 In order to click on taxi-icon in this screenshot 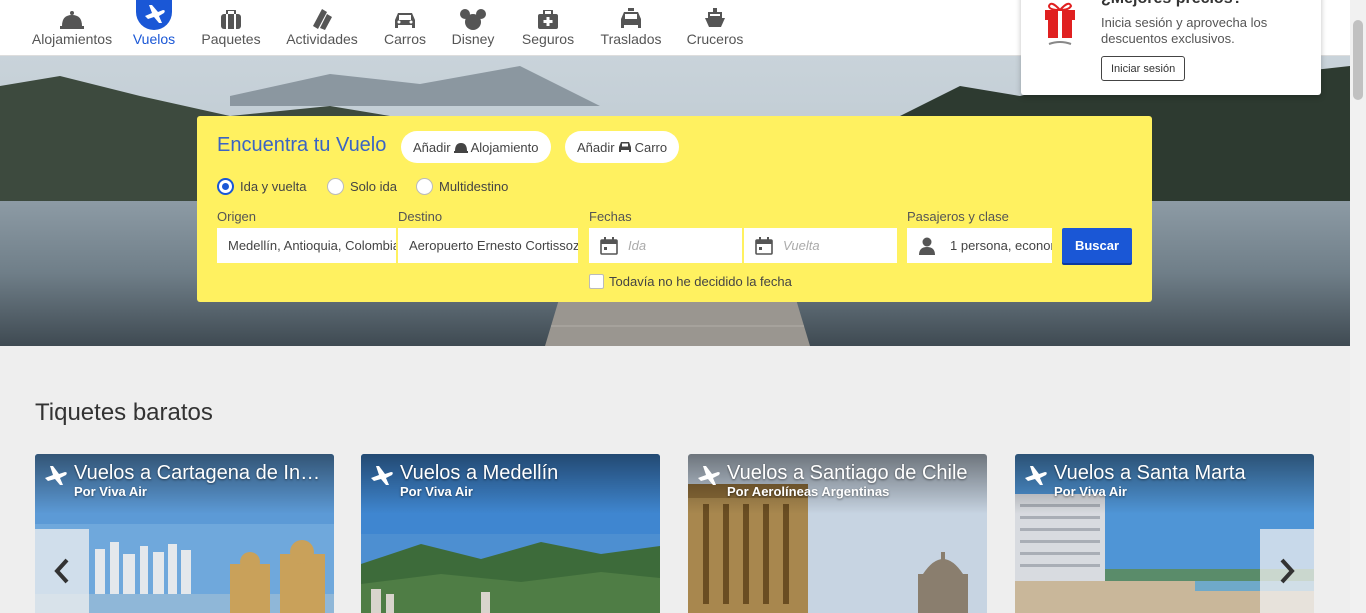, I will do `click(631, 18)`.